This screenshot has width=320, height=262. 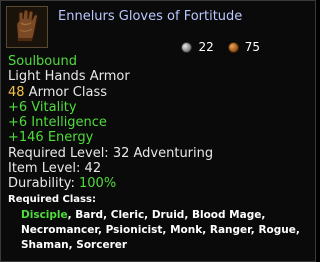 I want to click on class-name: Psionicist, so click(x=134, y=229).